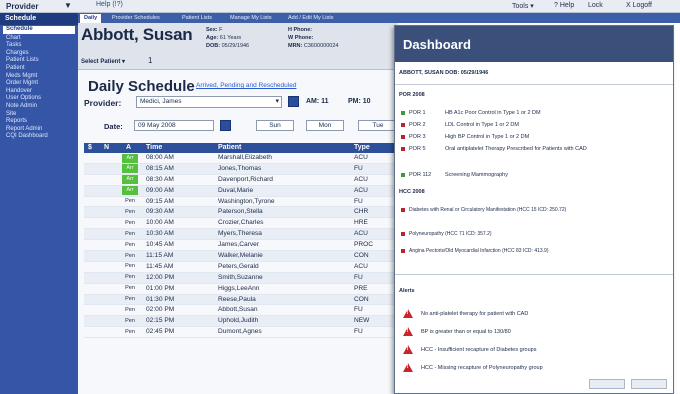  I want to click on sidebar-item-charges: Charges, so click(39, 54).